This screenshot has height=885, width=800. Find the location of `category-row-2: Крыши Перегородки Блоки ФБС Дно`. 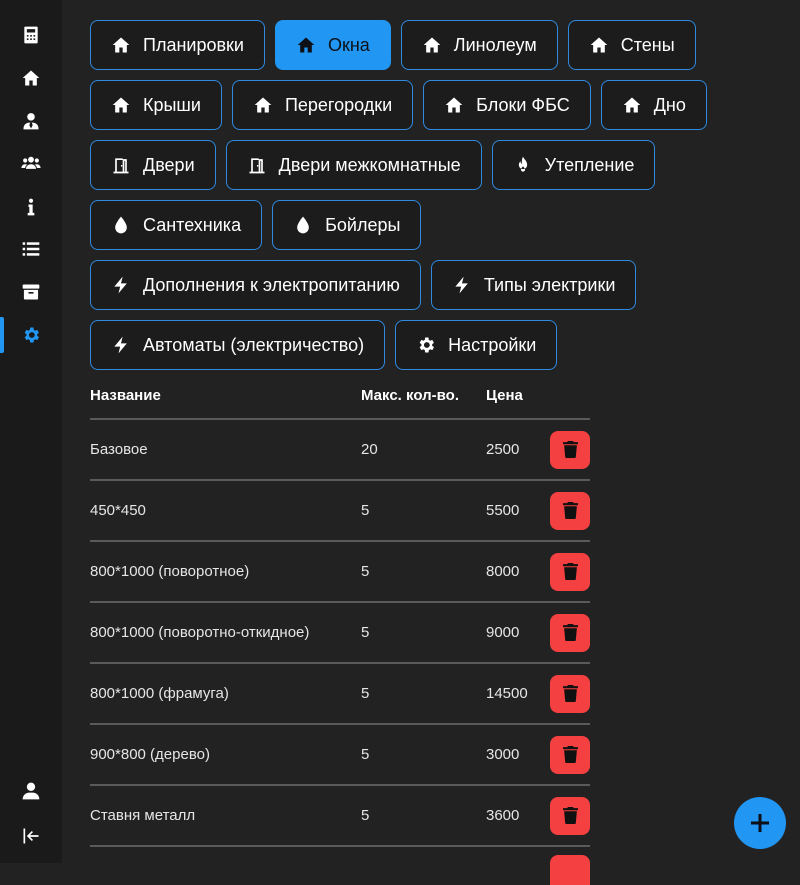

category-row-2: Крыши Перегородки Блоки ФБС Дно is located at coordinates (398, 105).